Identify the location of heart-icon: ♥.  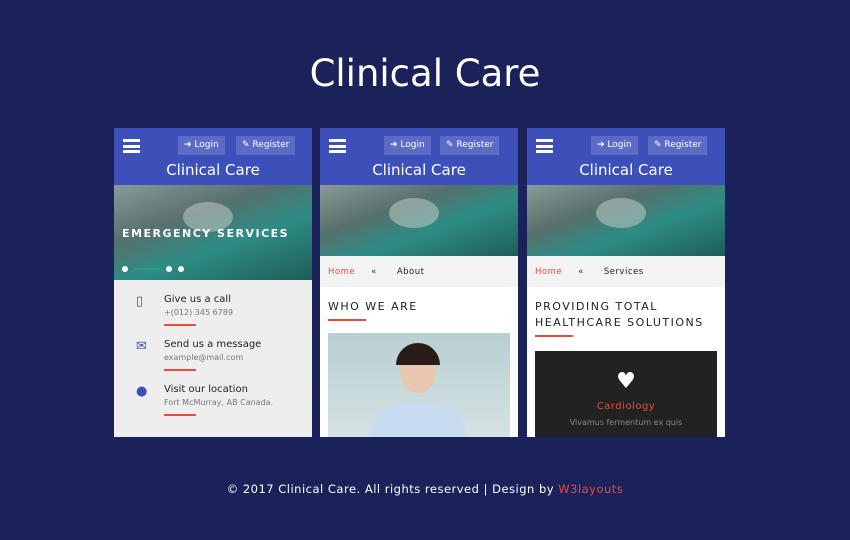
(626, 381).